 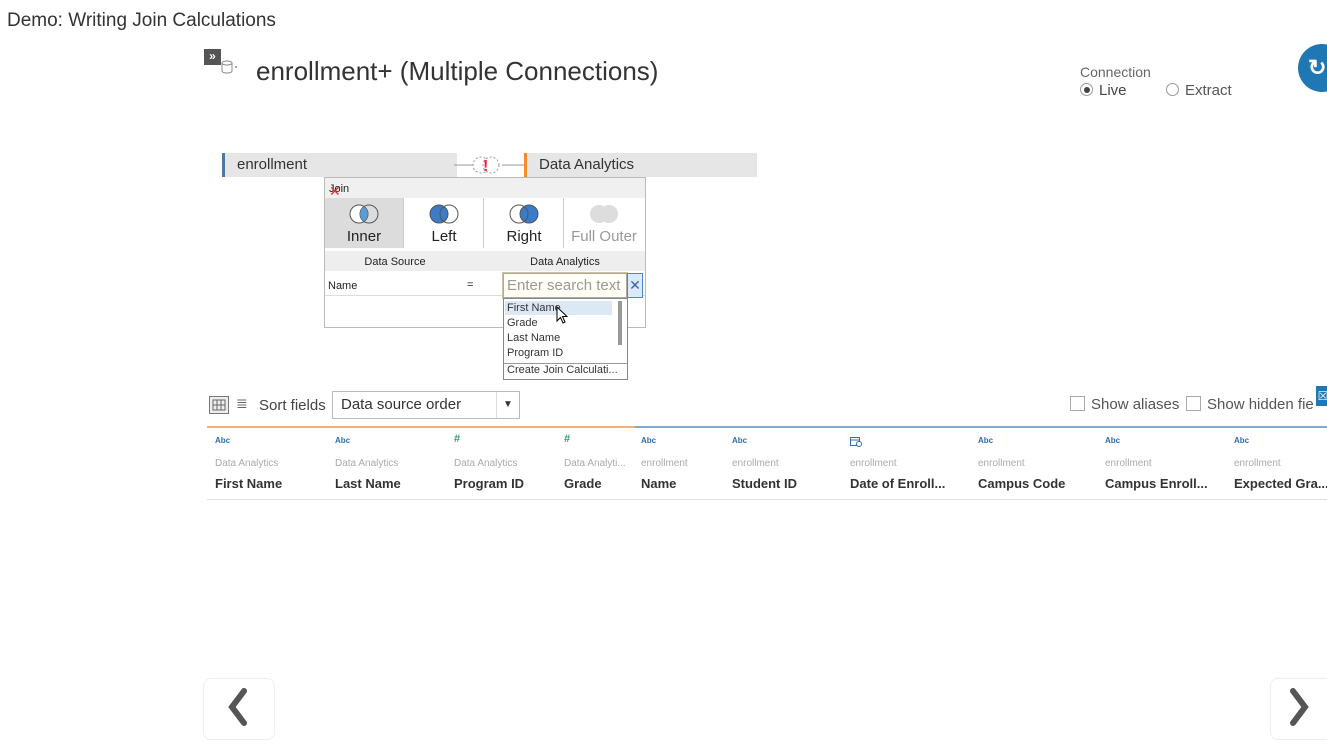 I want to click on join-type-label: Left, so click(x=444, y=236).